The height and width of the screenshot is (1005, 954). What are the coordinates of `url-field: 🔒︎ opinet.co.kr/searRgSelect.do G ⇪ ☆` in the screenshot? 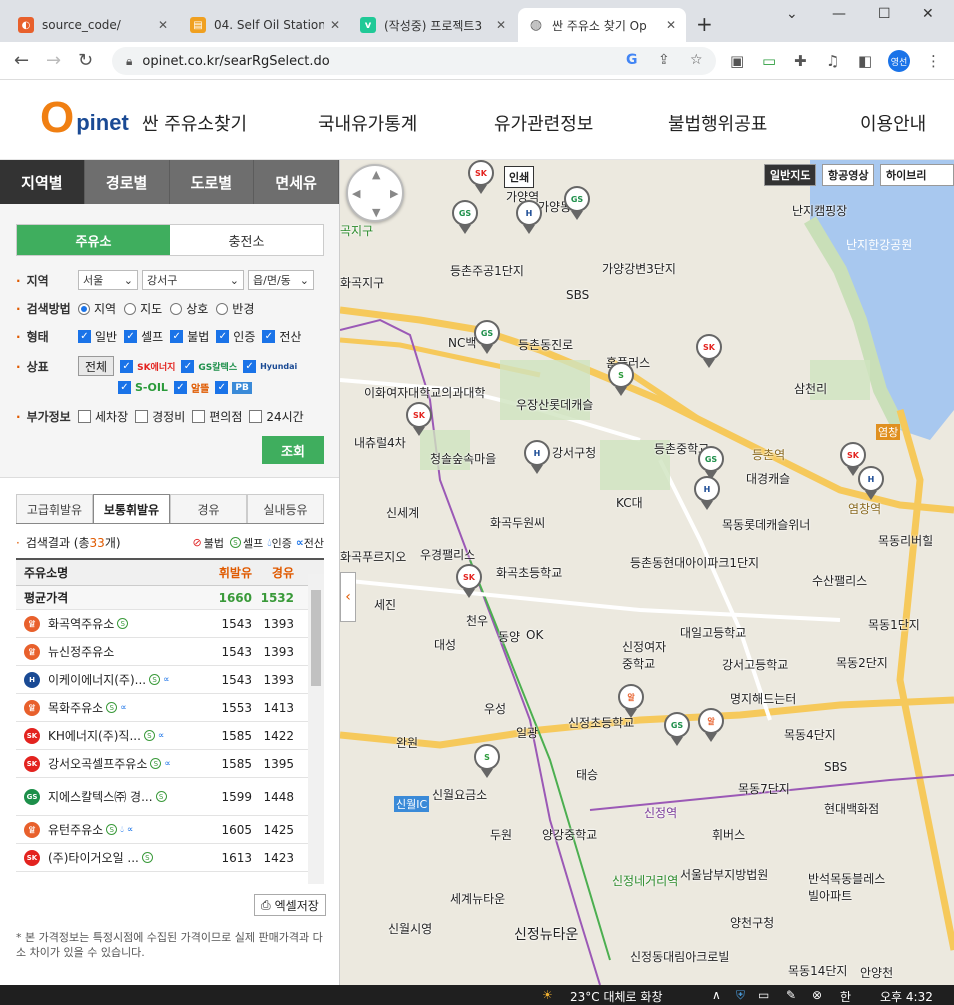 It's located at (414, 61).